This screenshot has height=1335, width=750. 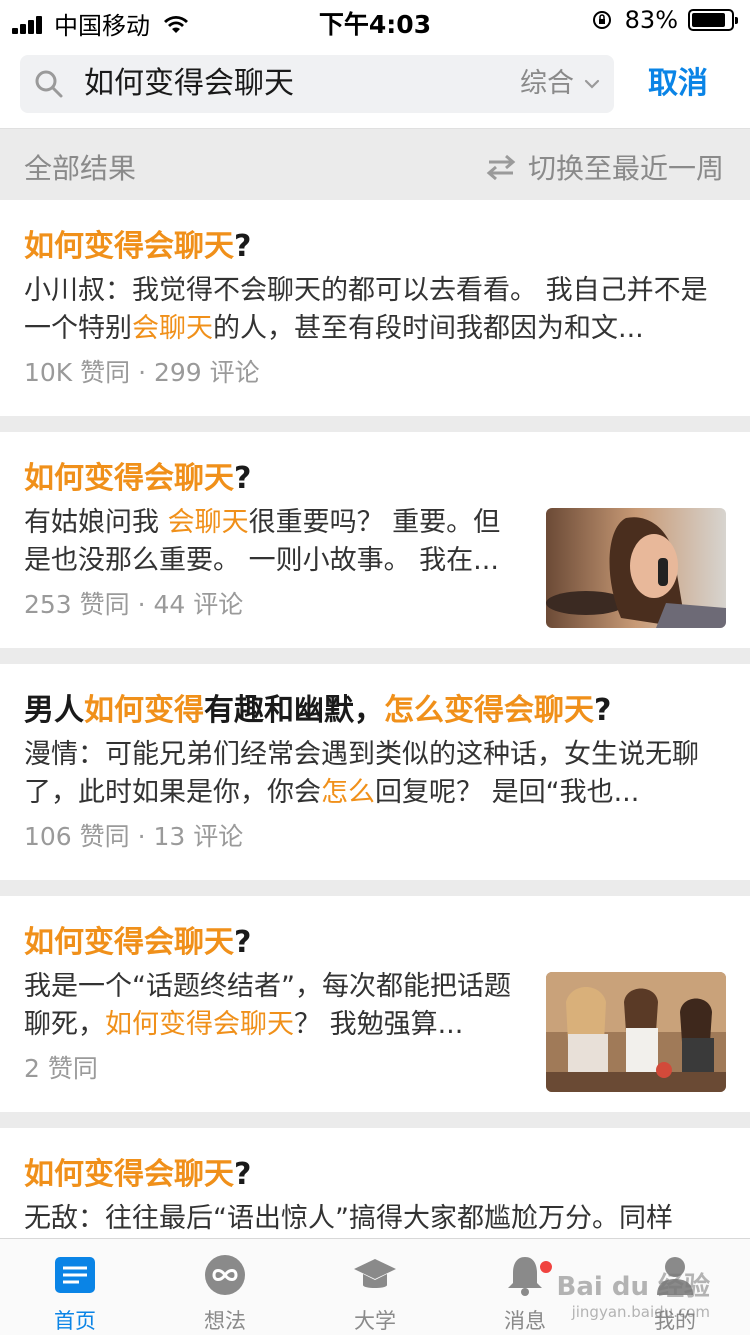 What do you see at coordinates (489, 710) in the screenshot?
I see `highlighted-keyword: 怎么变得会聊天` at bounding box center [489, 710].